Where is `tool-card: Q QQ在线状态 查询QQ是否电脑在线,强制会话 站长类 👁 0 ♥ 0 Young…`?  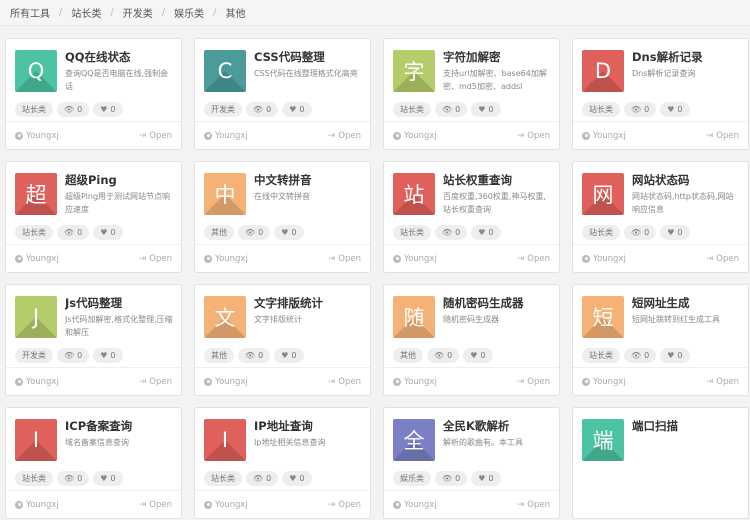 tool-card: Q QQ在线状态 查询QQ是否电脑在线,强制会话 站长类 👁 0 ♥ 0 Young… is located at coordinates (93, 94).